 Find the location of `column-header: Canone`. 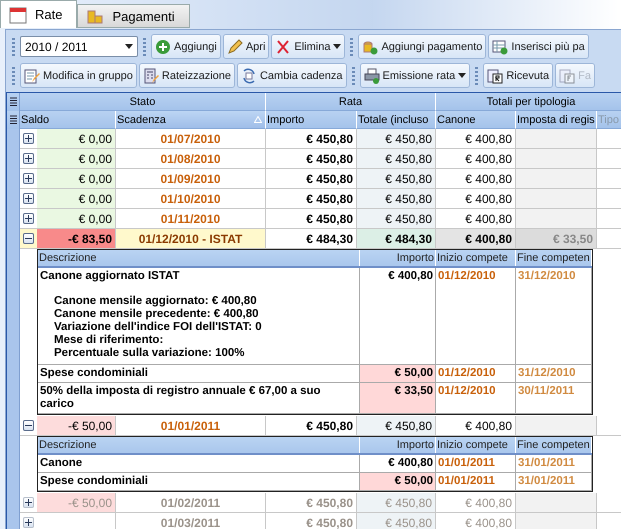

column-header: Canone is located at coordinates (476, 120).